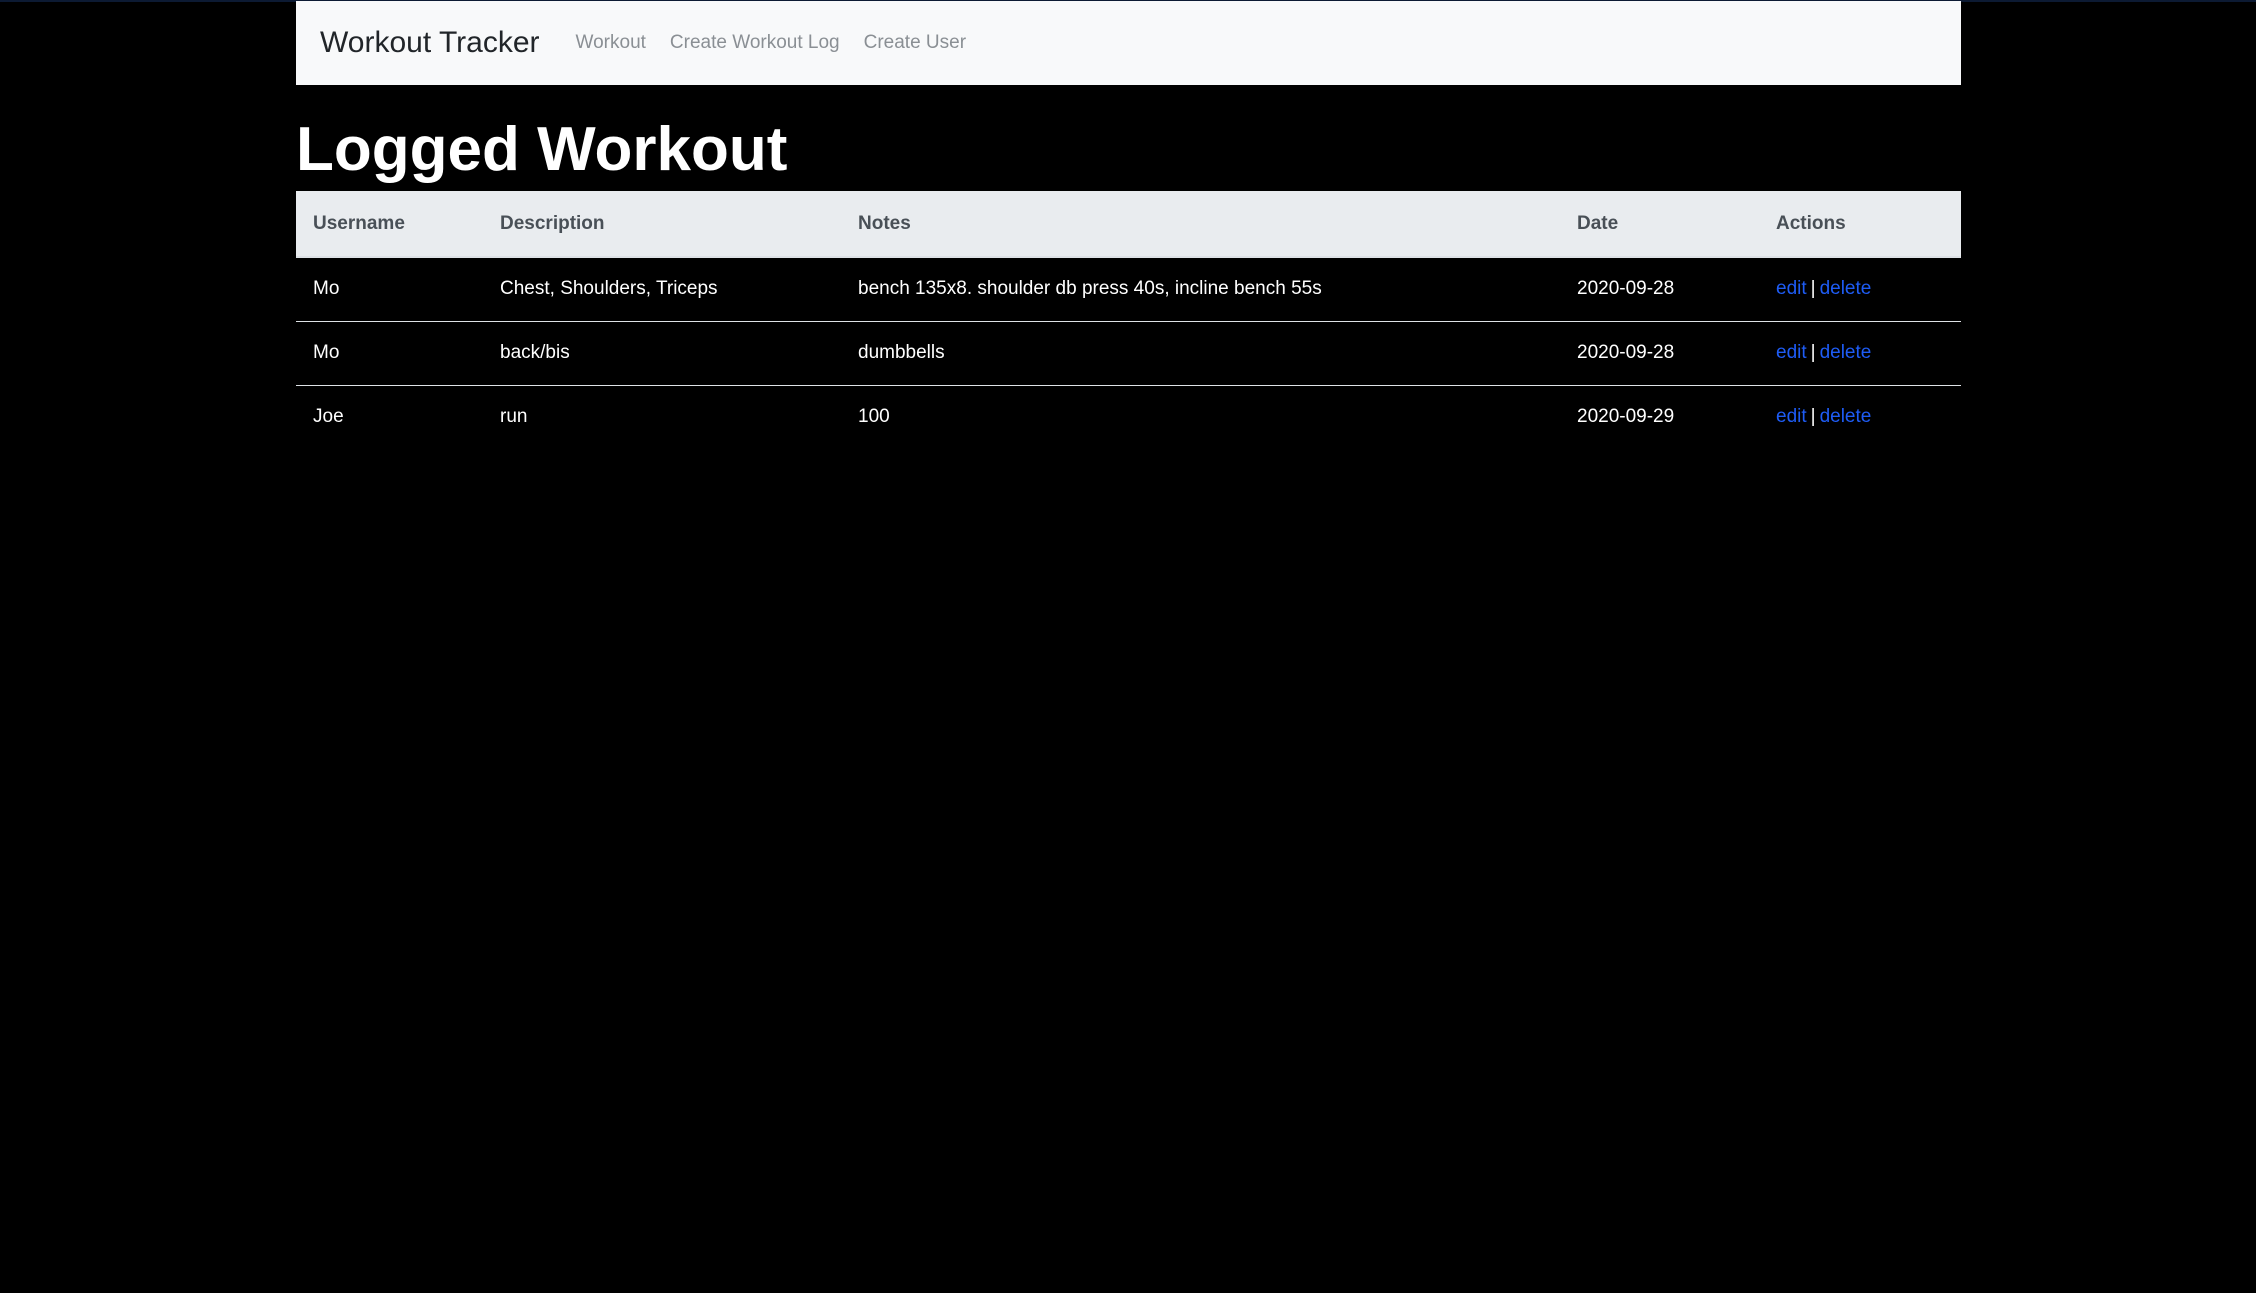 This screenshot has width=2256, height=1293. I want to click on table-header: Username Description Notes Date Actions, so click(1128, 224).